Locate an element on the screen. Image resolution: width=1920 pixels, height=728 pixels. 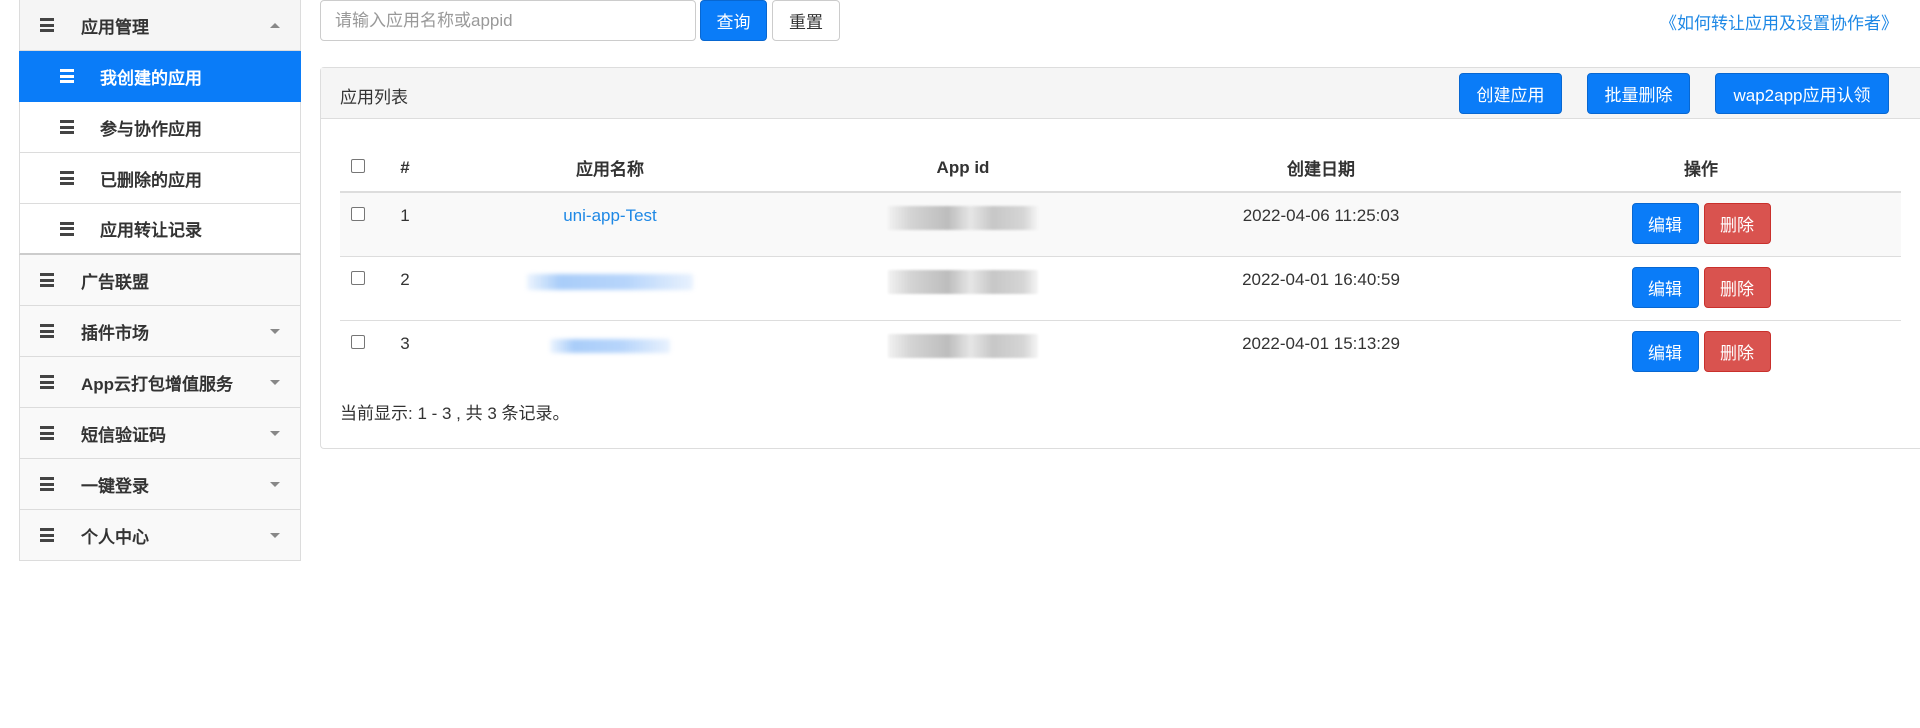
menu-label: 插件市场 is located at coordinates (115, 333).